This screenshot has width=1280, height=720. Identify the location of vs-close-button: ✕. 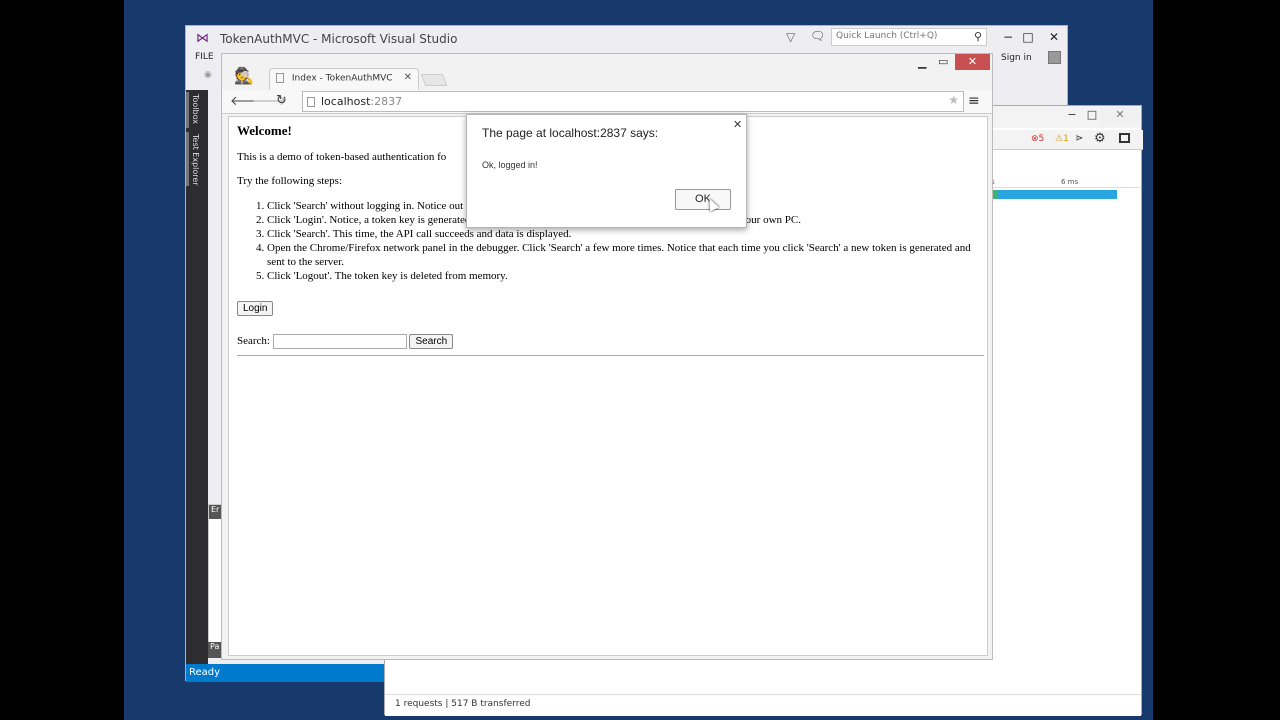
(1054, 37).